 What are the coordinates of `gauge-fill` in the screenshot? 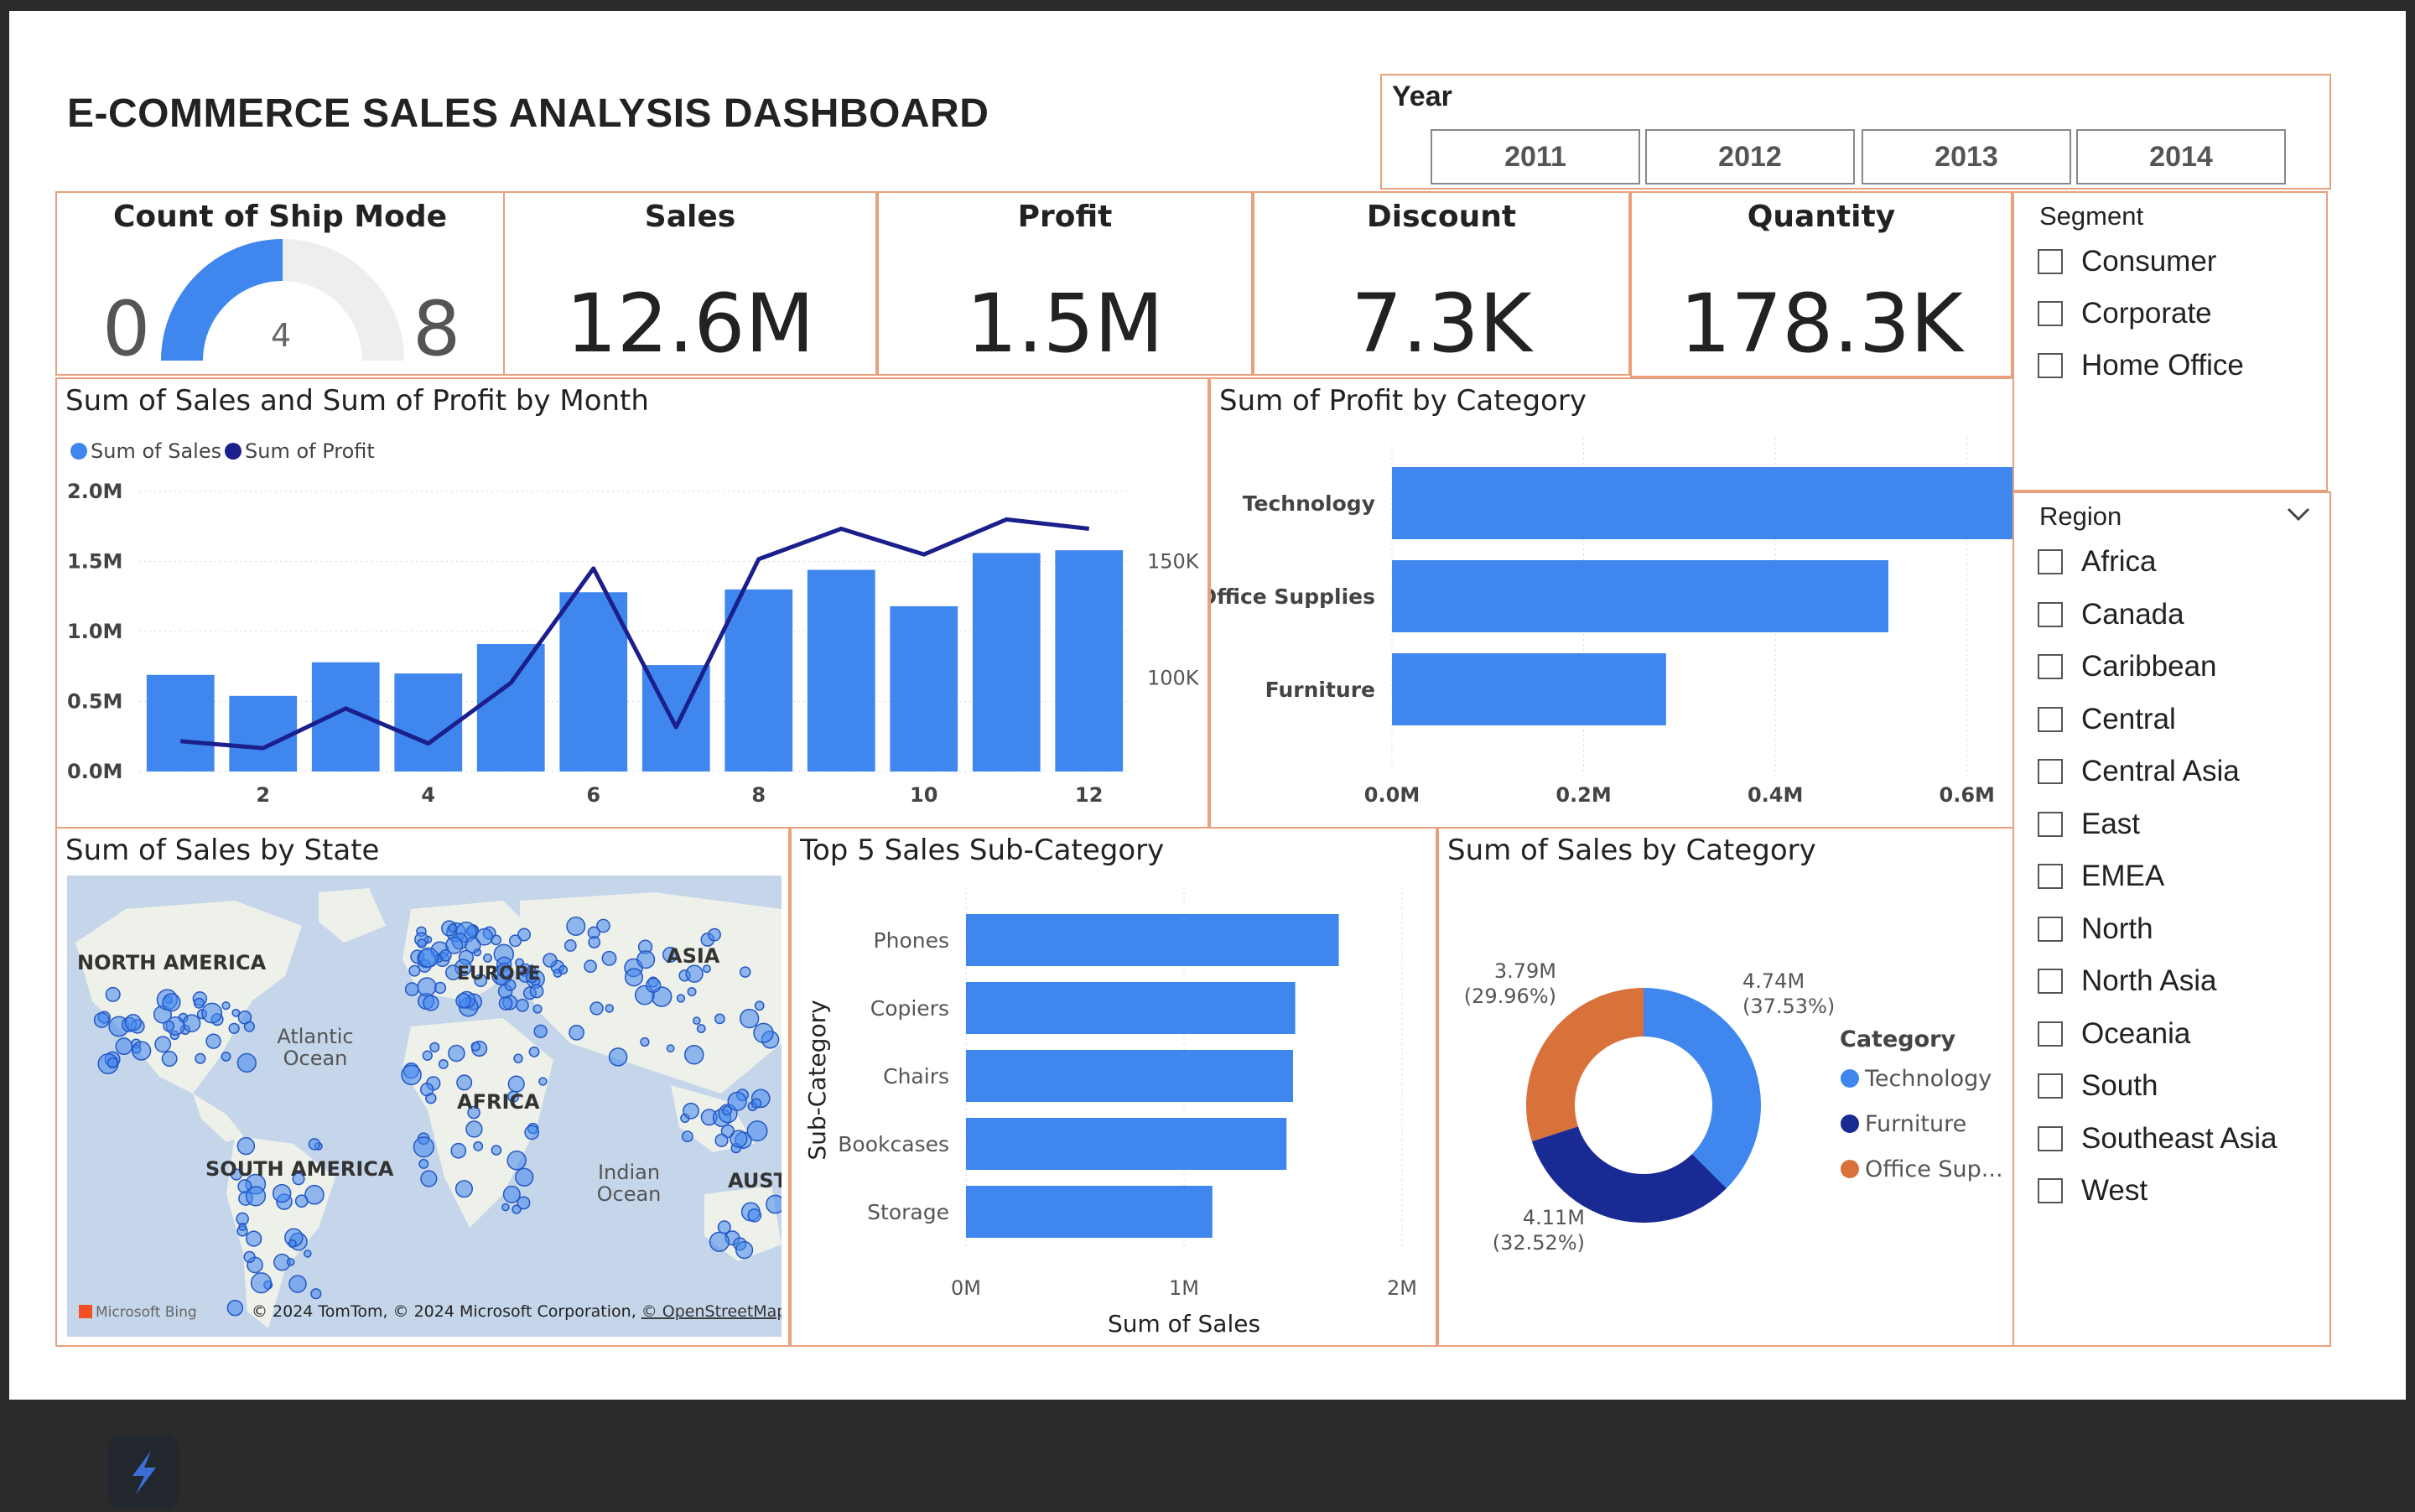 It's located at (222, 300).